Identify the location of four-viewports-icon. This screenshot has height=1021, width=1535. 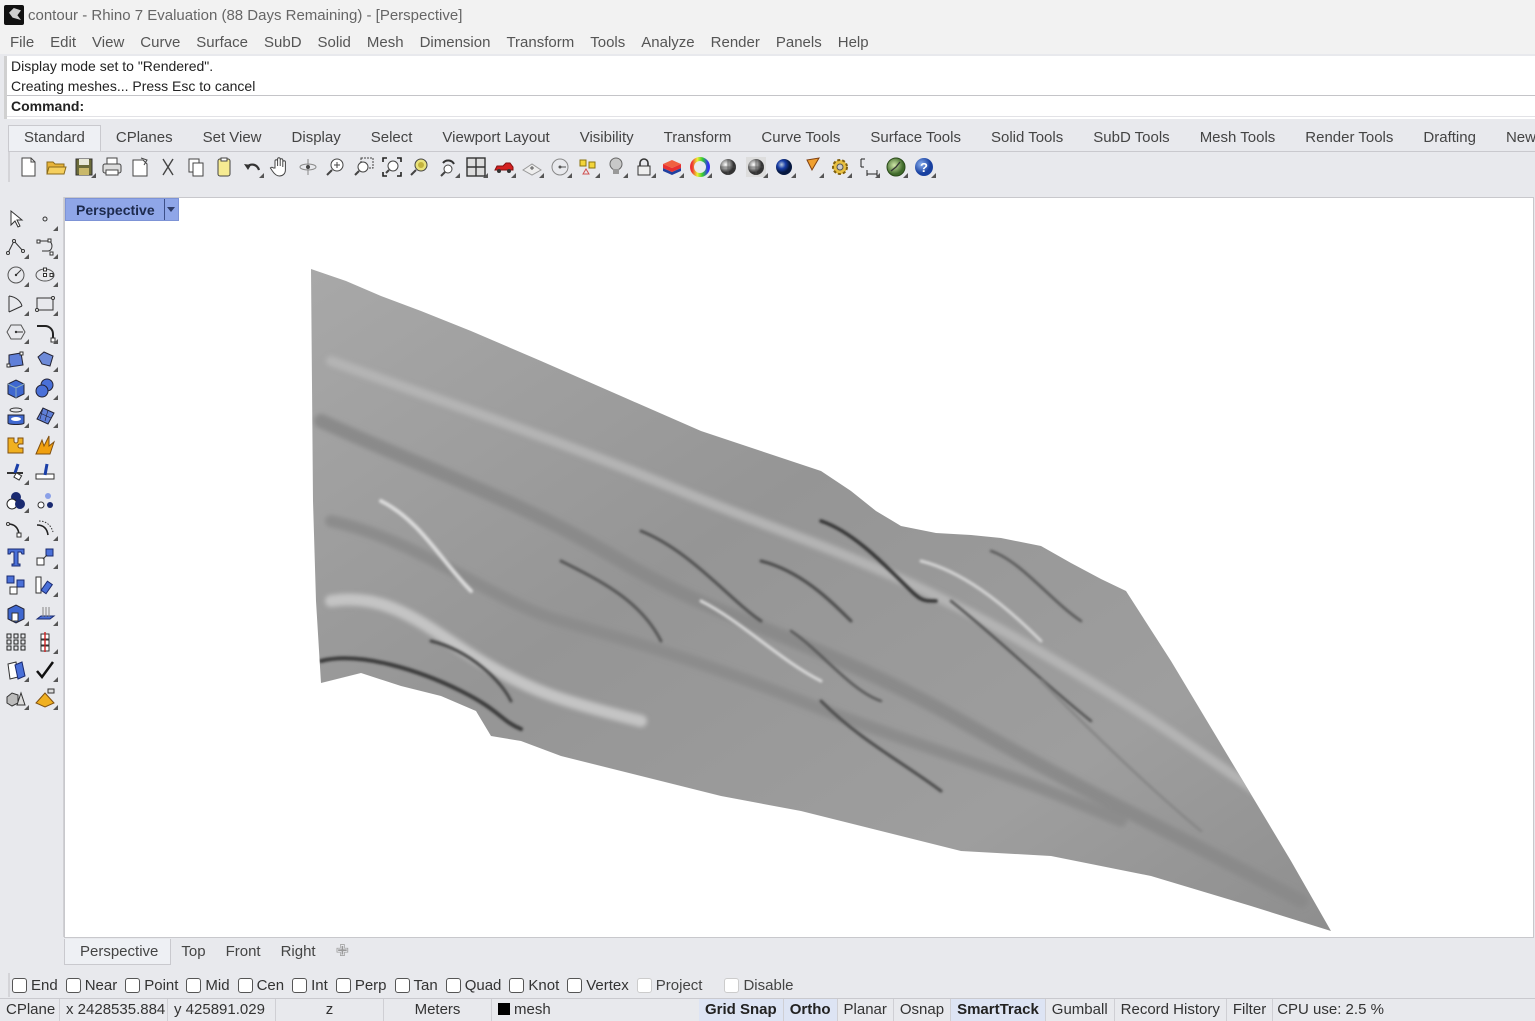
(476, 167).